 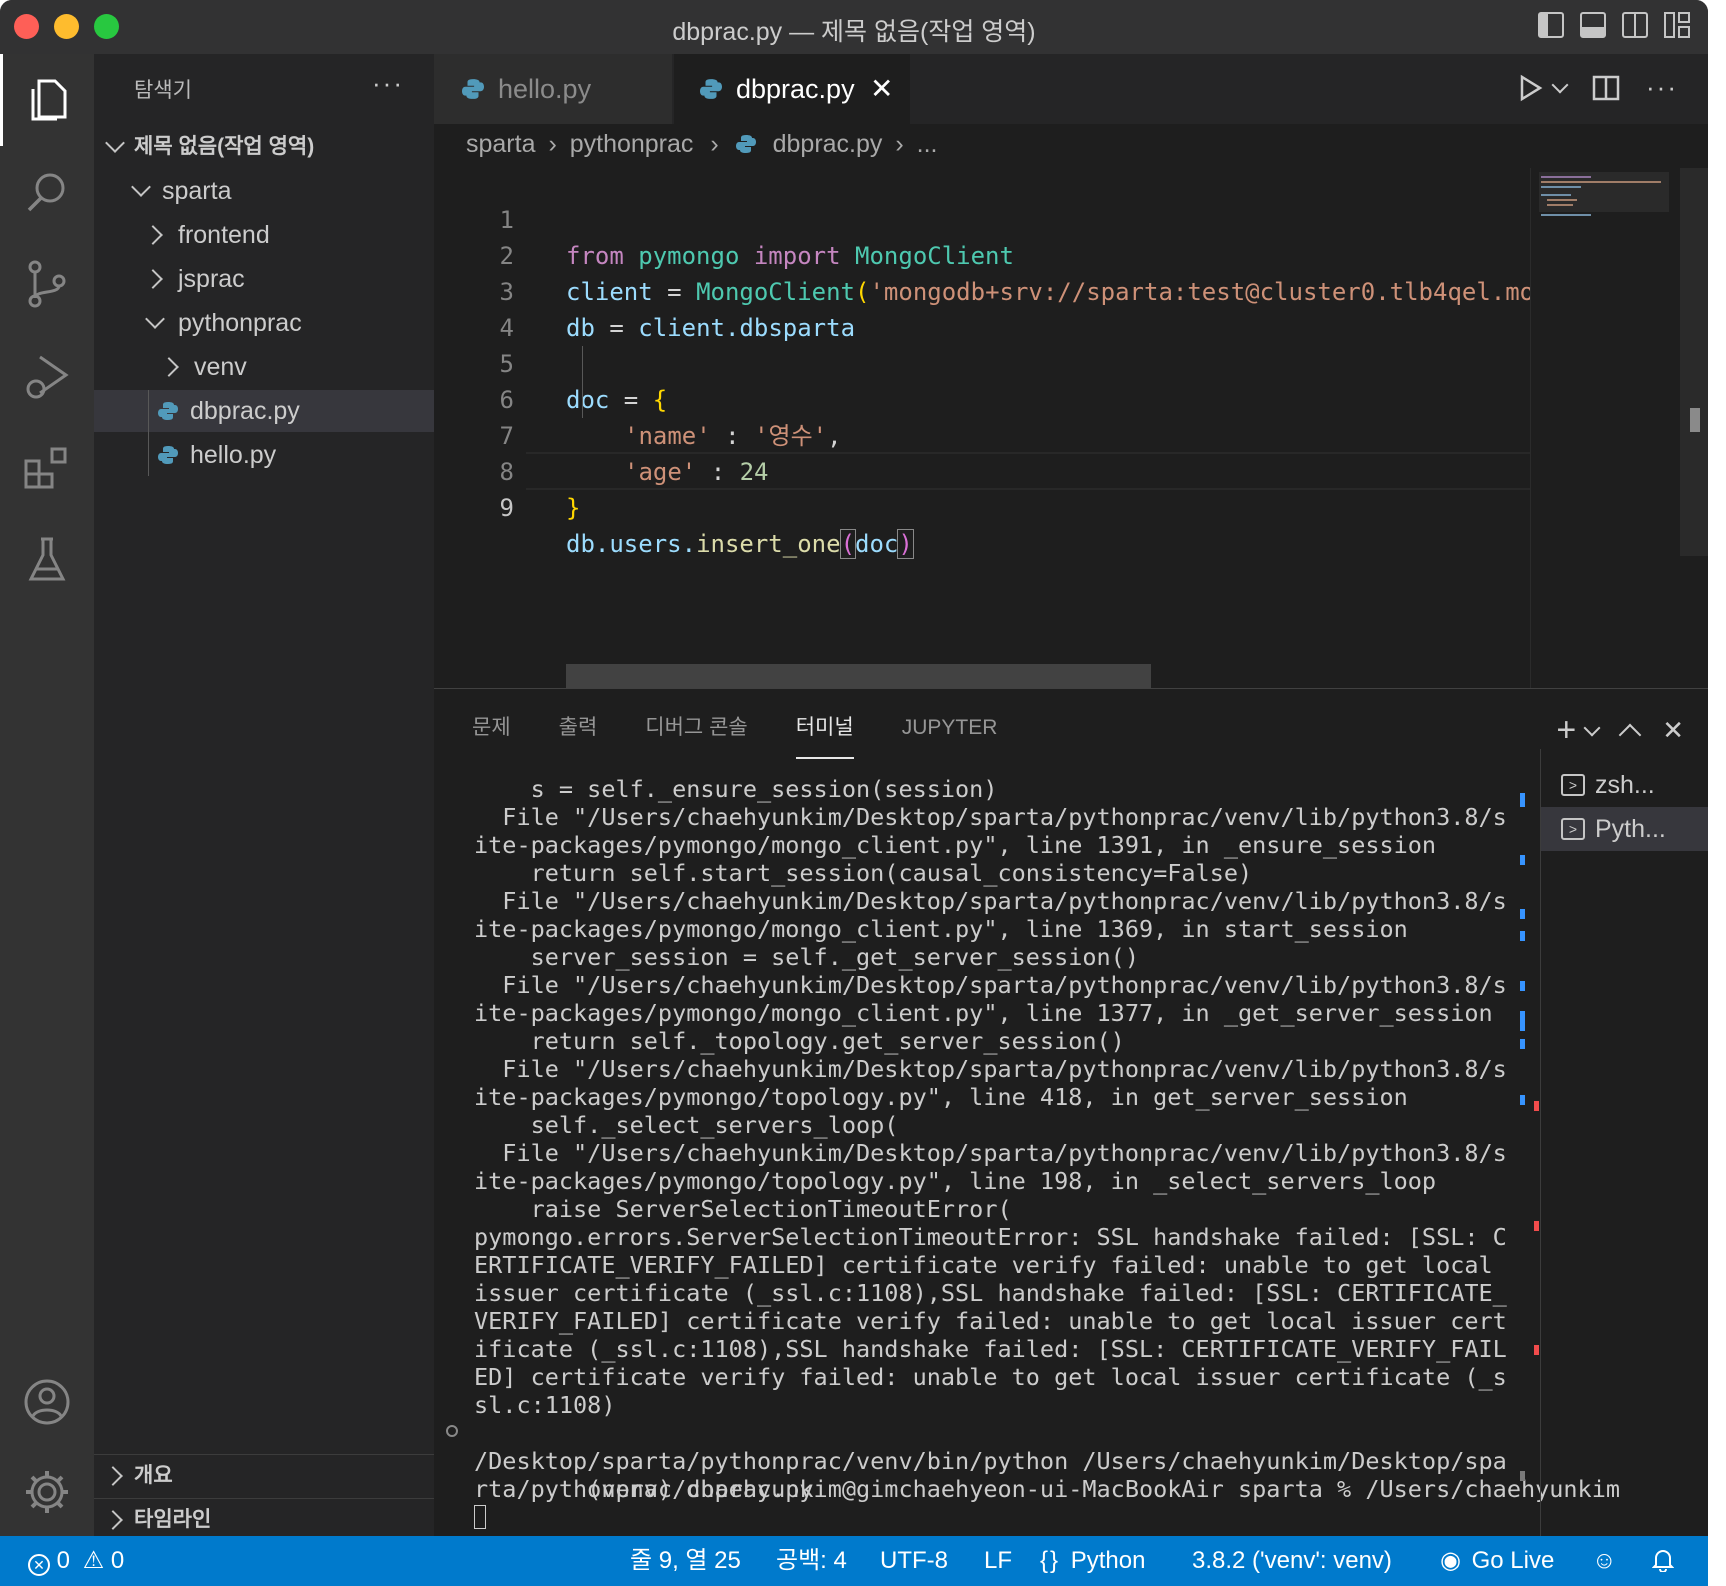 I want to click on breadcrumb-item: dbprac.py, so click(x=828, y=144).